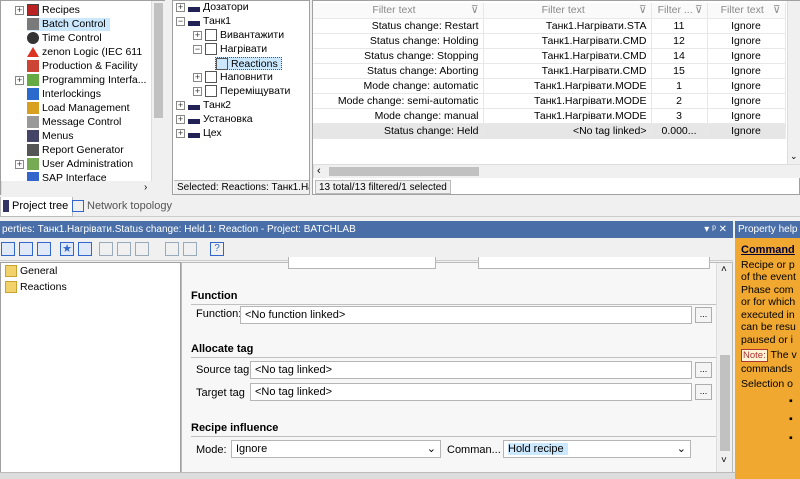 This screenshot has height=479, width=800. What do you see at coordinates (230, 49) in the screenshot?
I see `equip-item-heat: − Нагрівати` at bounding box center [230, 49].